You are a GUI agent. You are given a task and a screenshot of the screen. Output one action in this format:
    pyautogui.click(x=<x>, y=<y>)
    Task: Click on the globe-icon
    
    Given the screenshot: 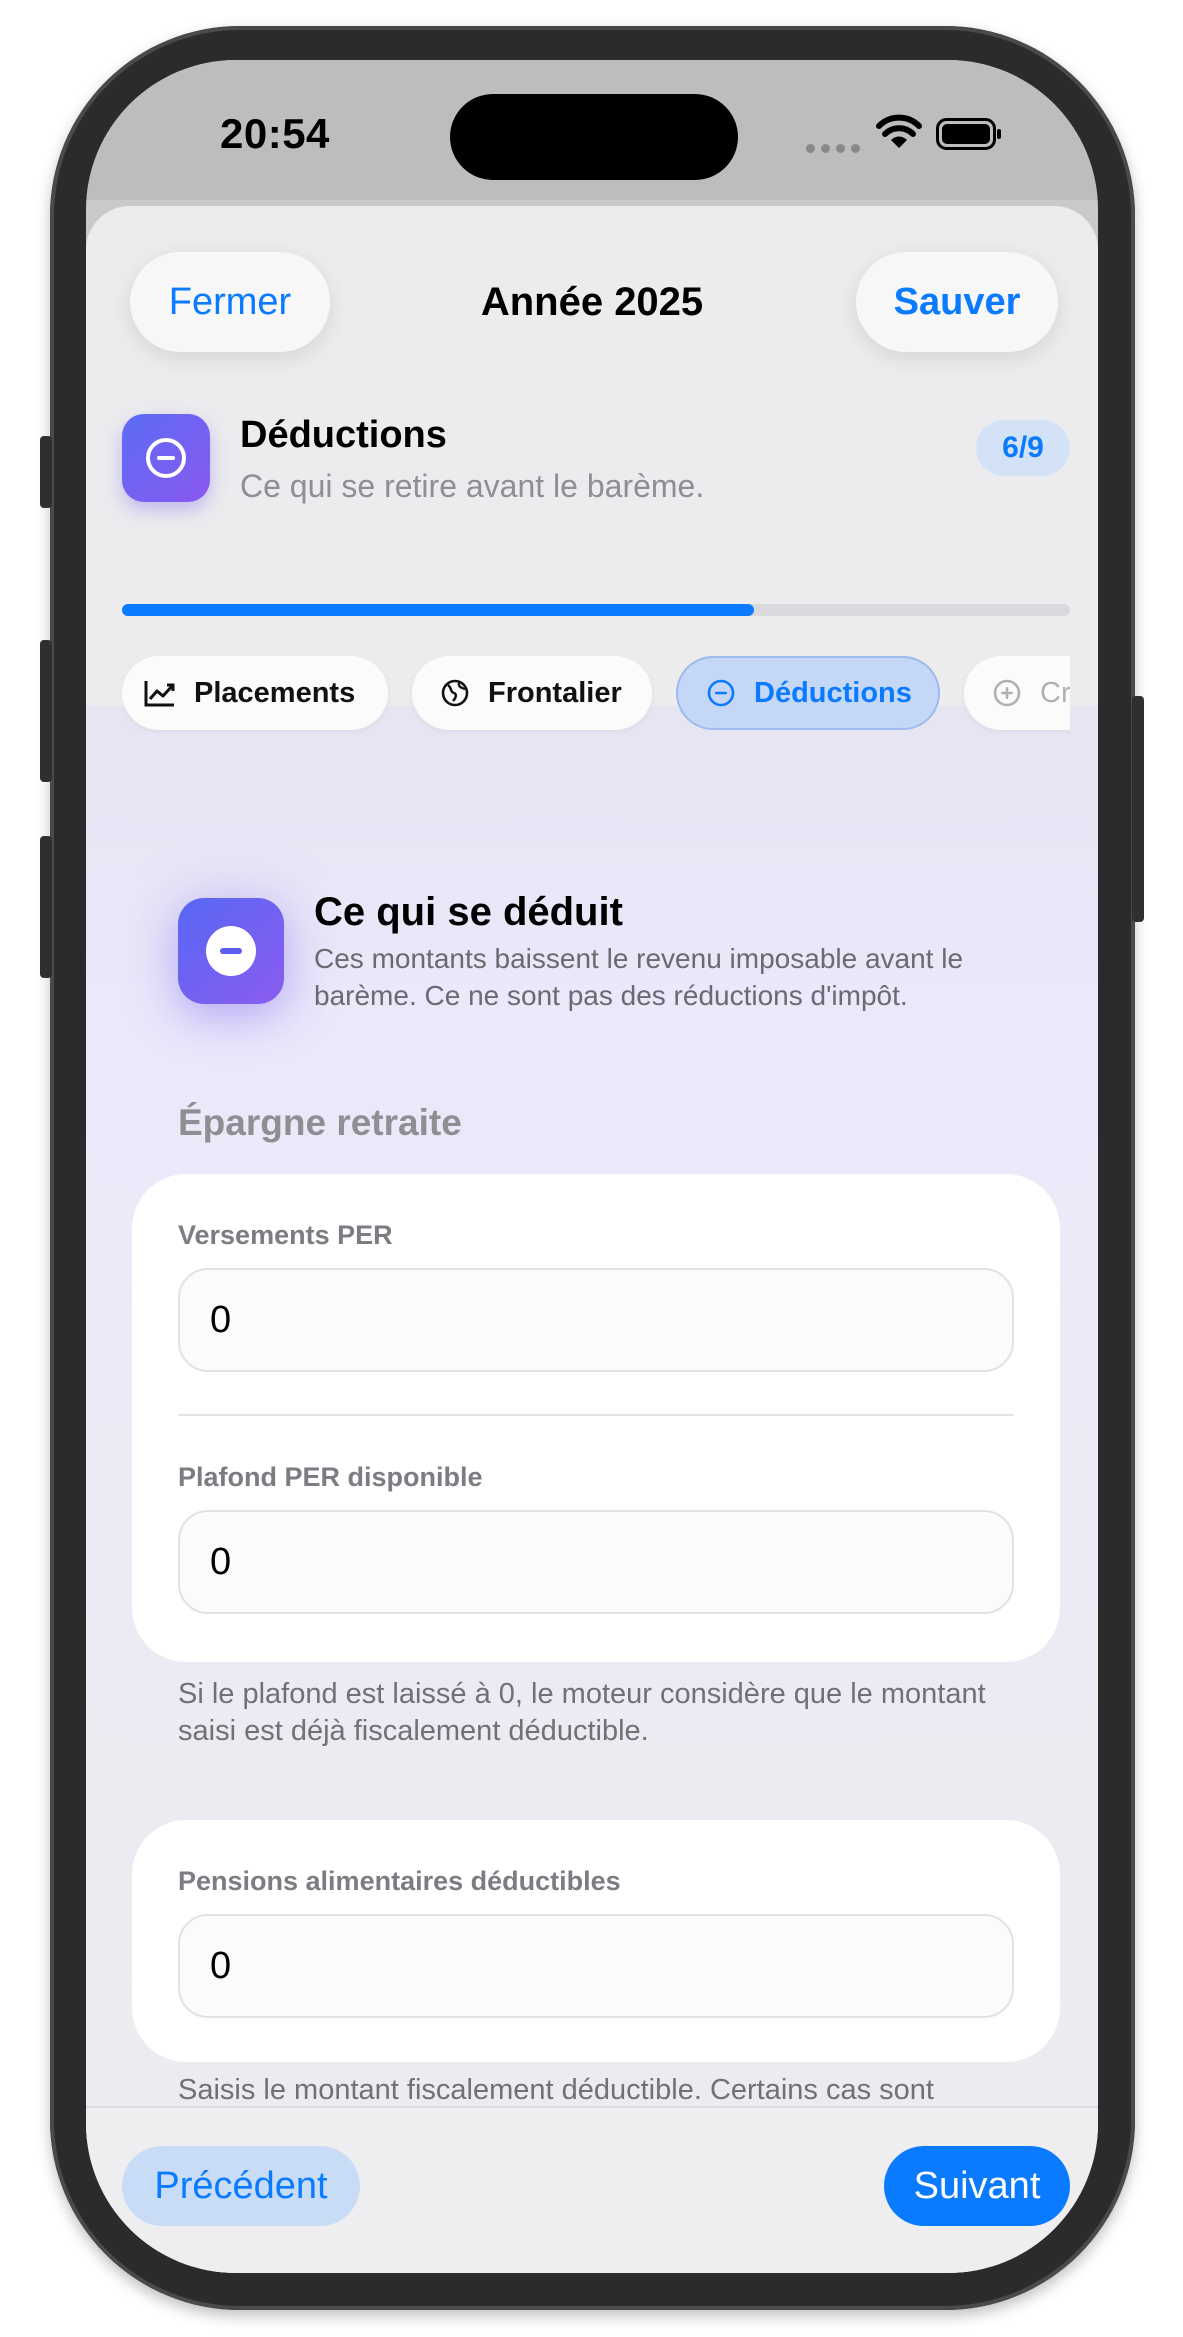 What is the action you would take?
    pyautogui.click(x=455, y=693)
    